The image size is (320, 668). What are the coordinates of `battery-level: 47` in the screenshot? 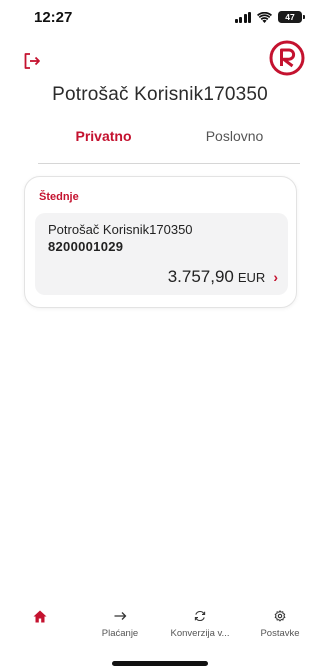 It's located at (290, 17).